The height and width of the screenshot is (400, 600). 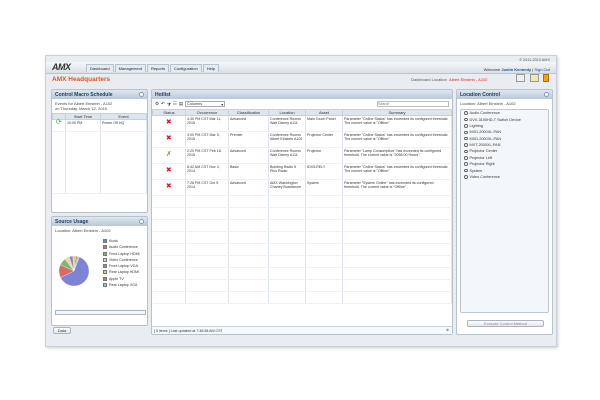 What do you see at coordinates (185, 68) in the screenshot?
I see `tab-configuration: Configuration` at bounding box center [185, 68].